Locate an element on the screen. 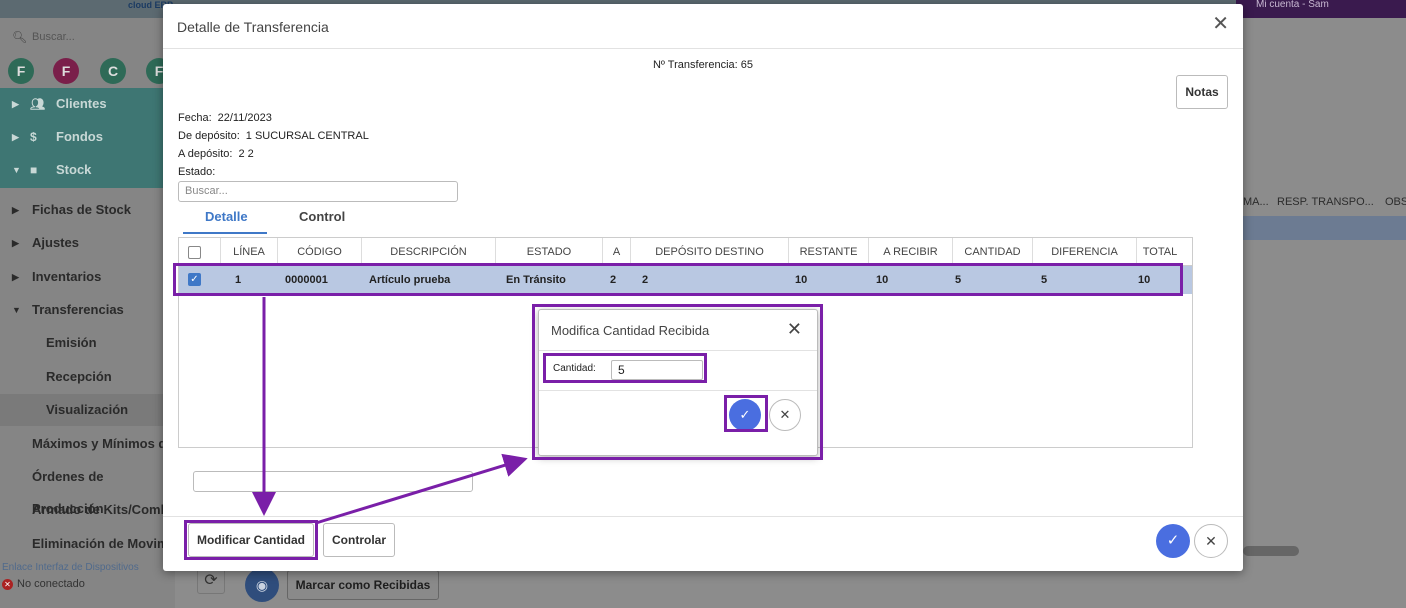 The width and height of the screenshot is (1406, 608). users-icon: 👥︎ is located at coordinates (38, 104).